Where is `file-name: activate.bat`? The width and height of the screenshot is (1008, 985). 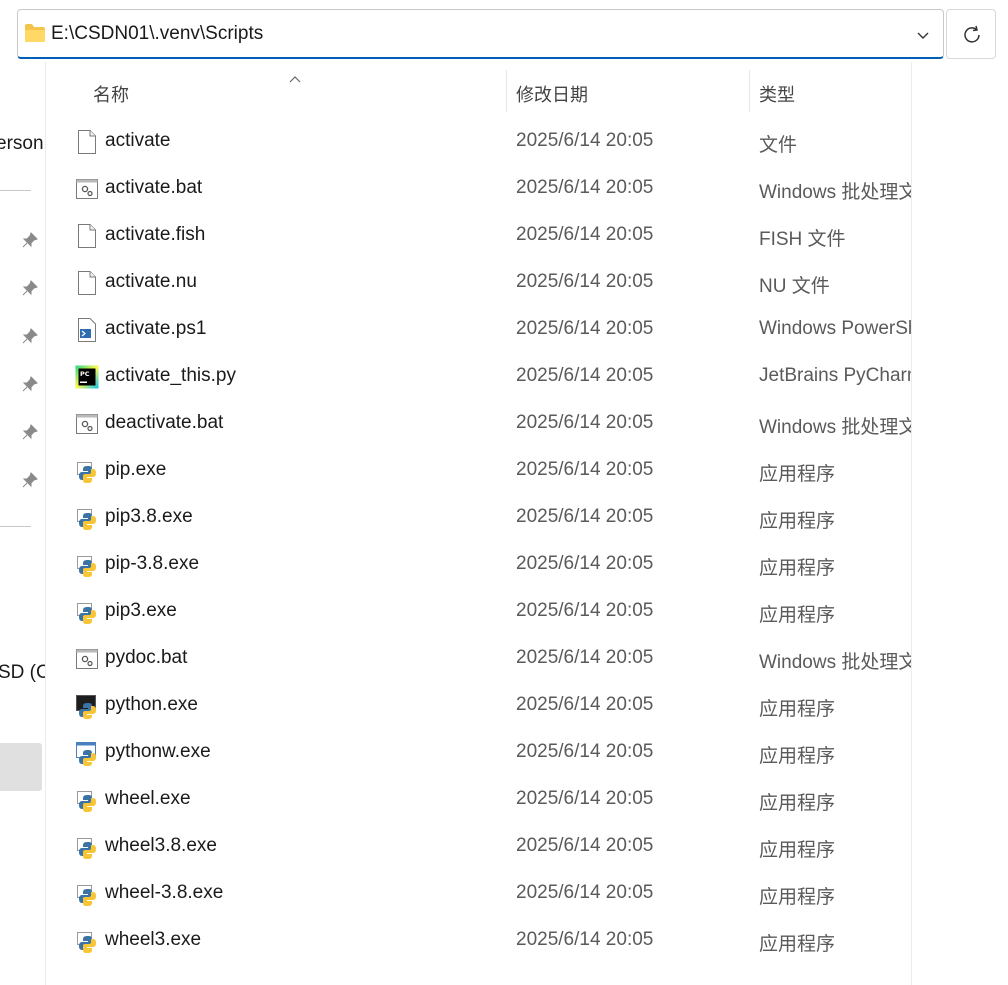
file-name: activate.bat is located at coordinates (153, 188).